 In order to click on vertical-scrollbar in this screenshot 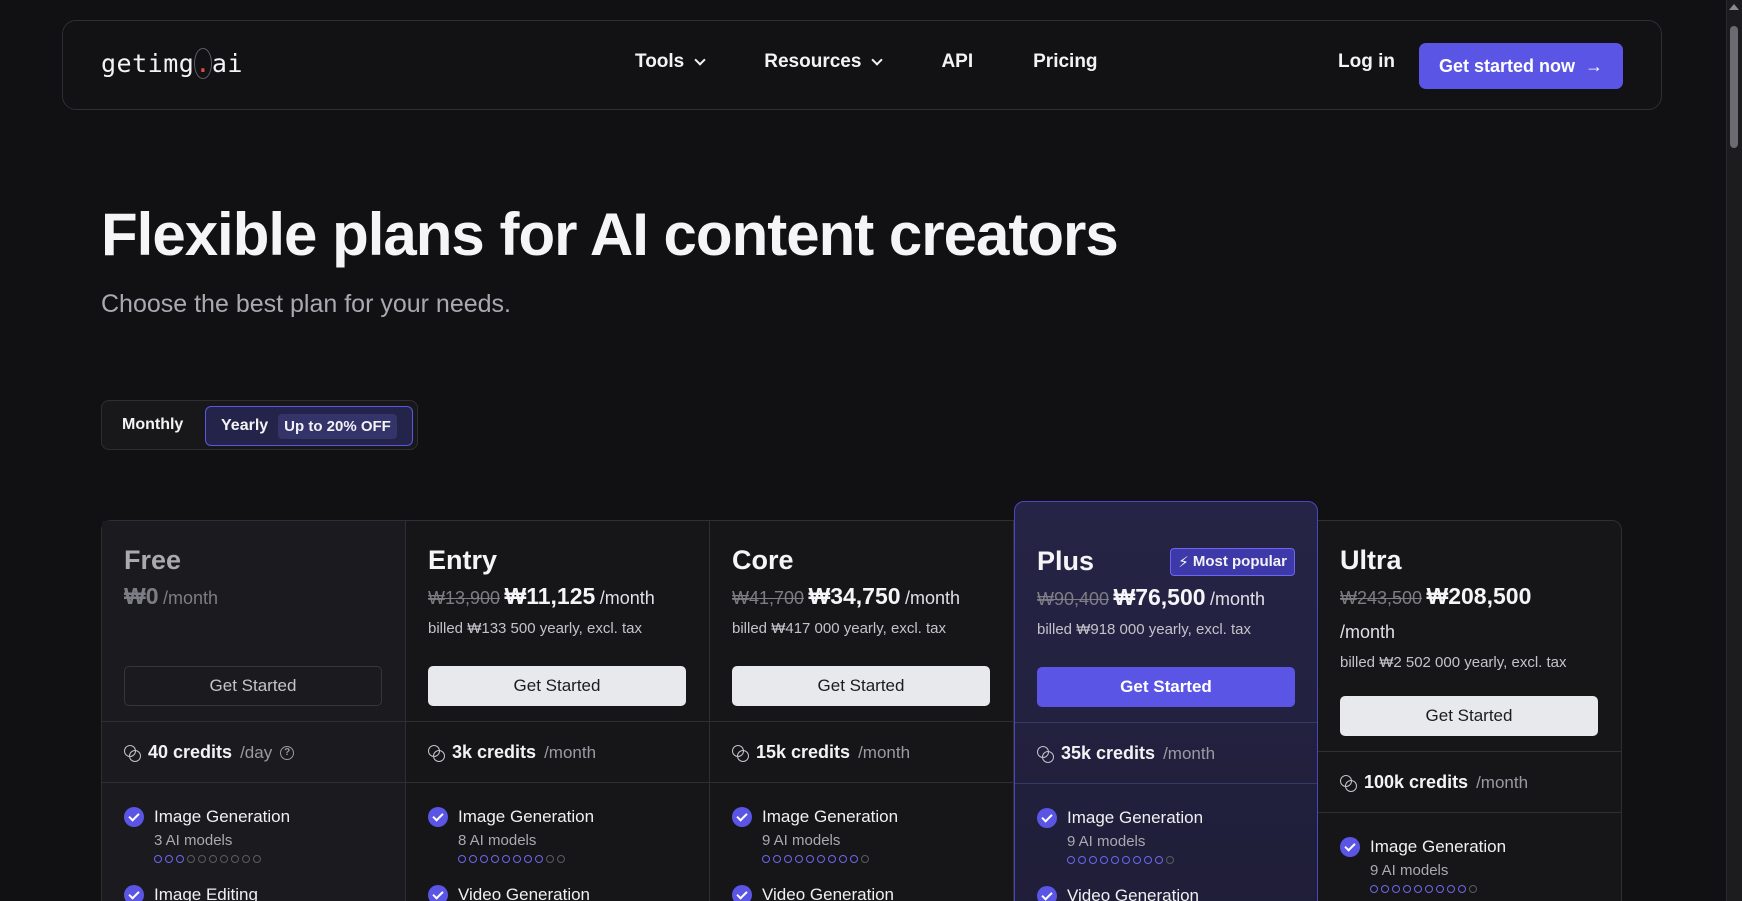, I will do `click(1734, 450)`.